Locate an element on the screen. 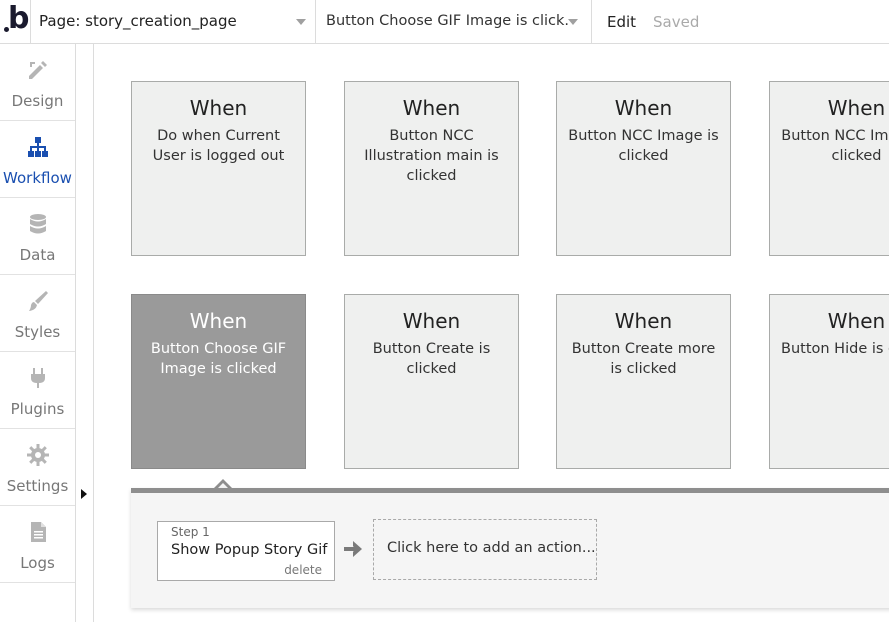 The height and width of the screenshot is (622, 889). event-card-description: Button Create more is clicked is located at coordinates (643, 359).